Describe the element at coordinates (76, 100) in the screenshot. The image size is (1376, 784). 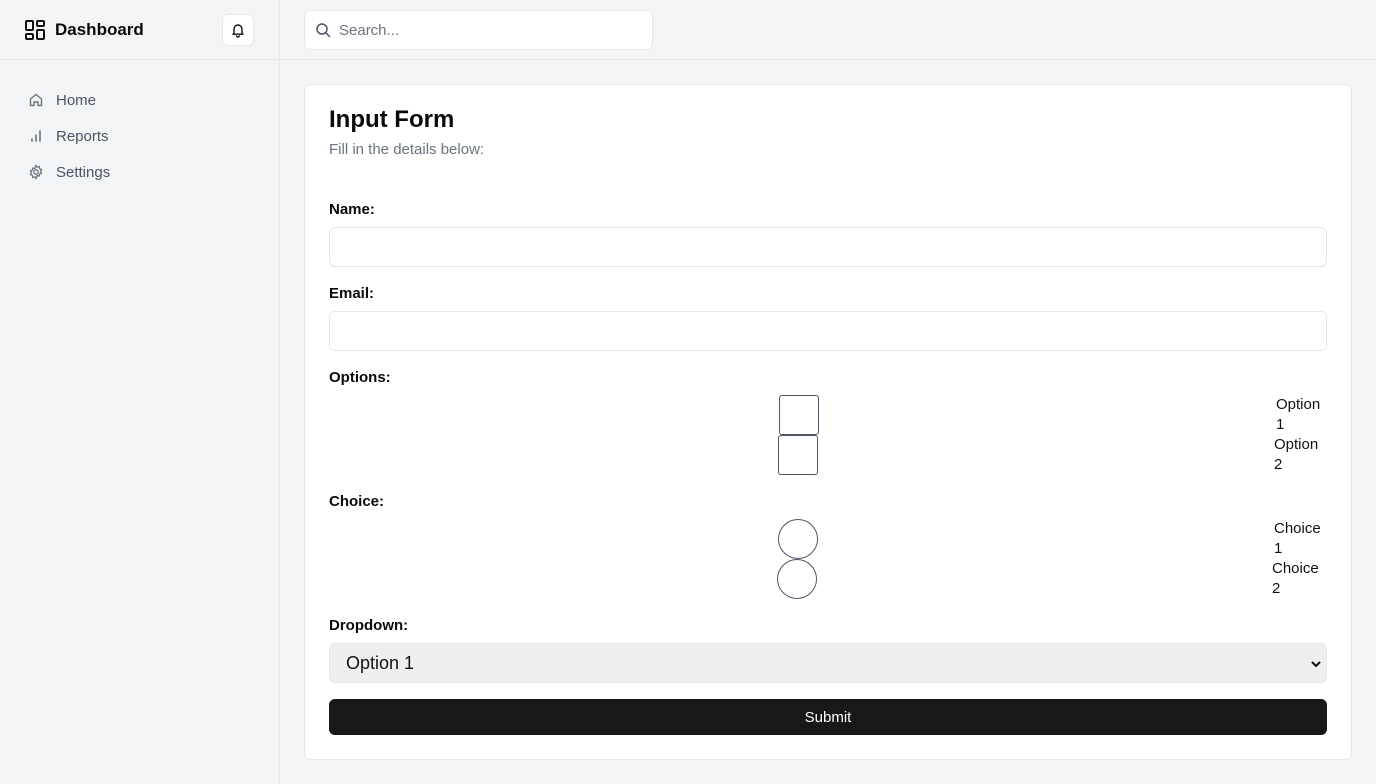
I see `sidebar-item-label: Home` at that location.